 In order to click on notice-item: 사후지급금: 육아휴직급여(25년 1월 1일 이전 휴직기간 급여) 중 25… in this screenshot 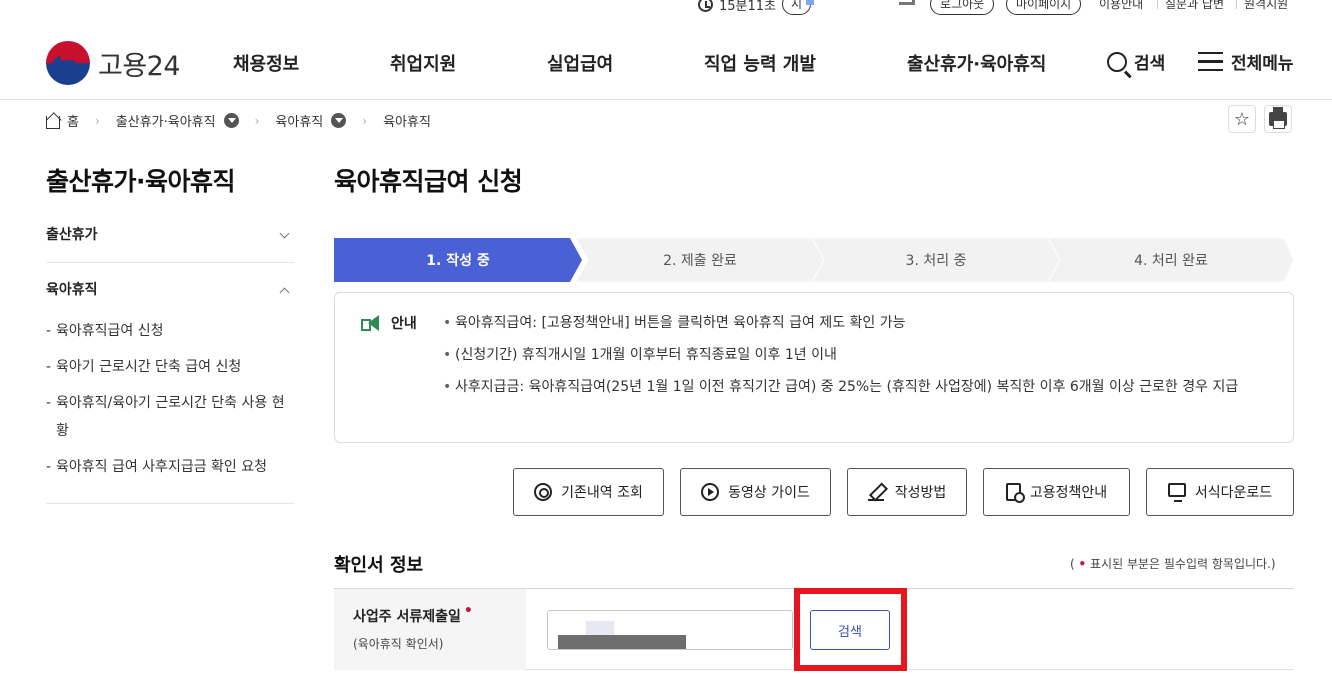, I will do `click(853, 387)`.